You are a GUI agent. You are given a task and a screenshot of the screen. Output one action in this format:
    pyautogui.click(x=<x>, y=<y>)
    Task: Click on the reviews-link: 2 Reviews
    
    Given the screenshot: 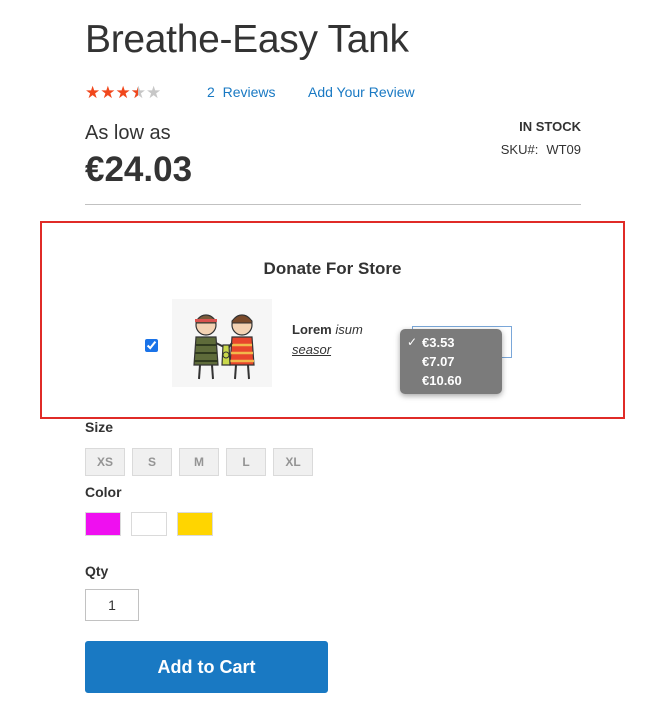 What is the action you would take?
    pyautogui.click(x=241, y=92)
    